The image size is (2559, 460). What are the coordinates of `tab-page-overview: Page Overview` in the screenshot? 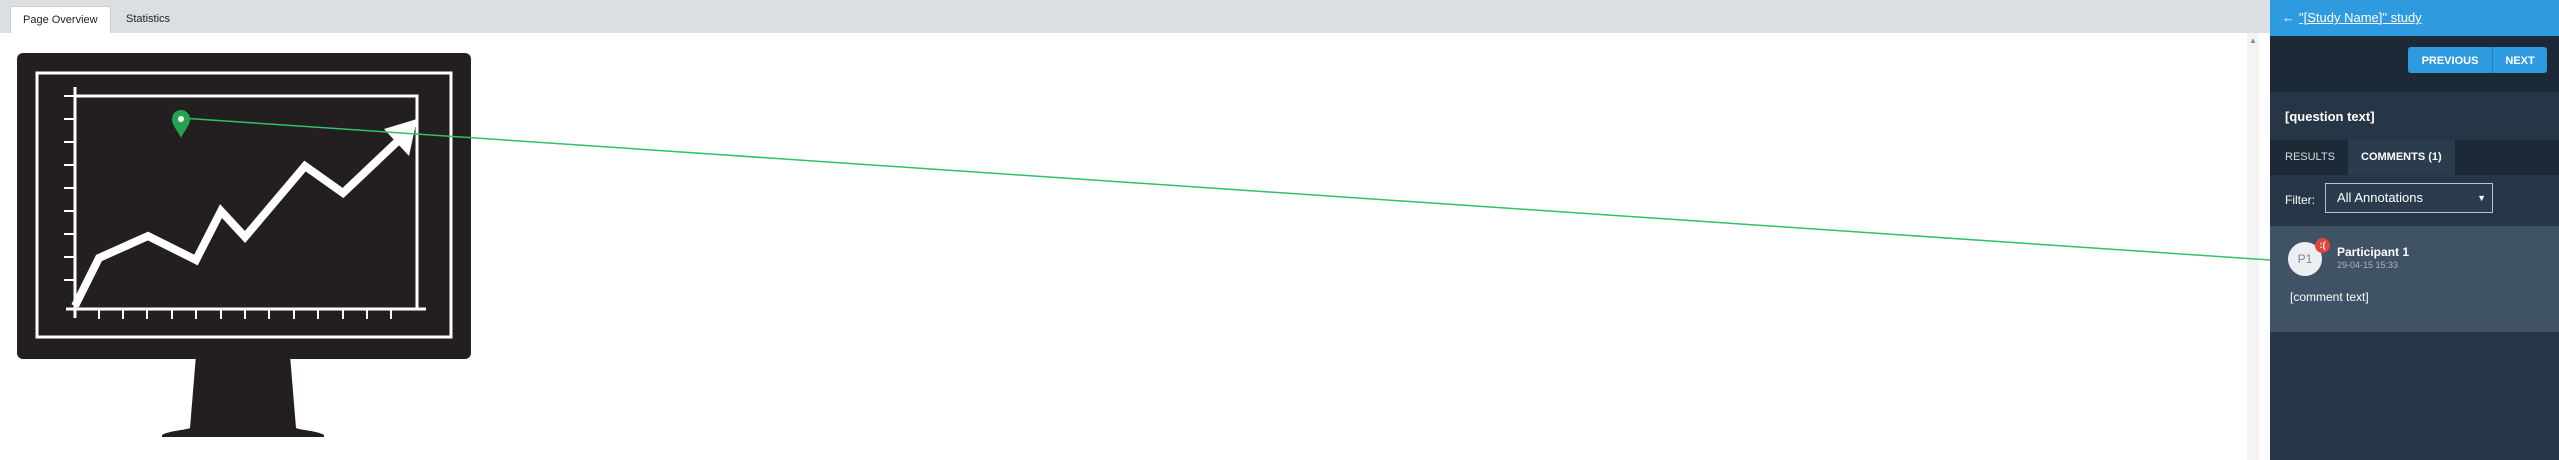 It's located at (60, 19).